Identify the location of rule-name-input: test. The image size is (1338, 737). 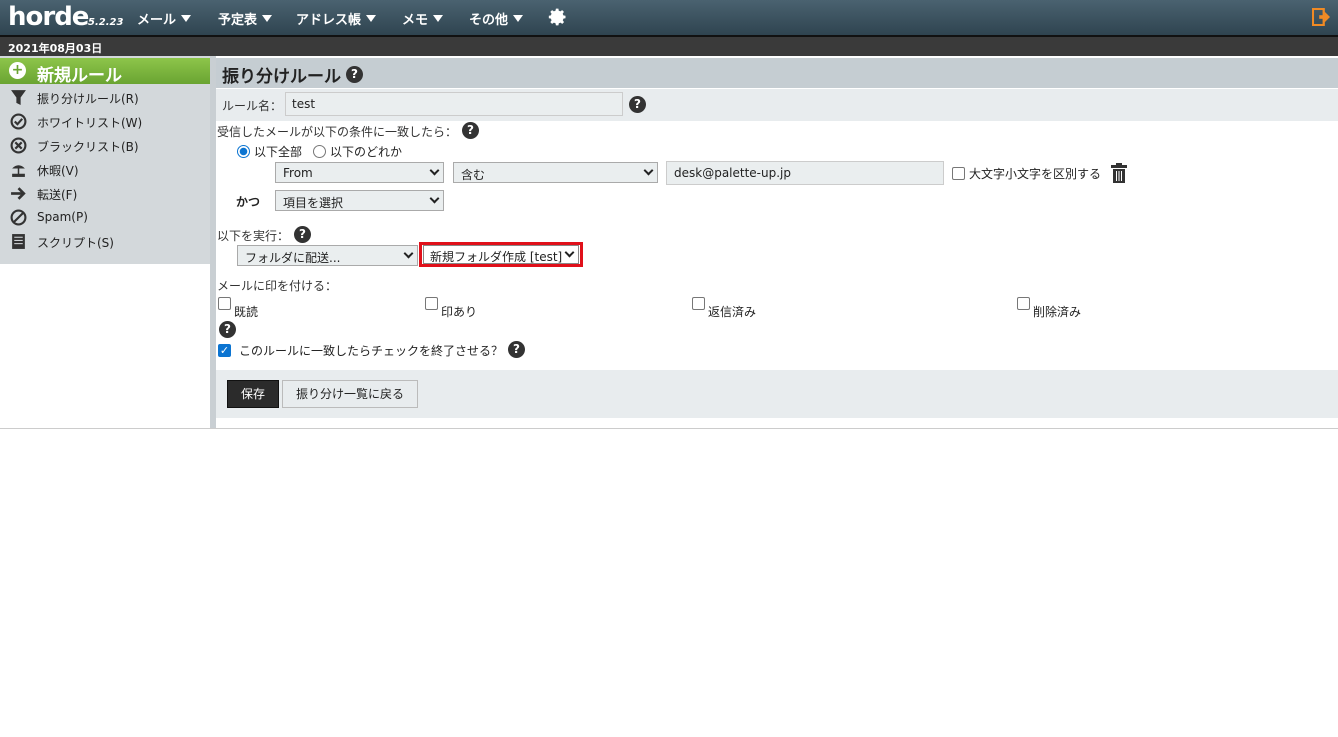
(454, 104).